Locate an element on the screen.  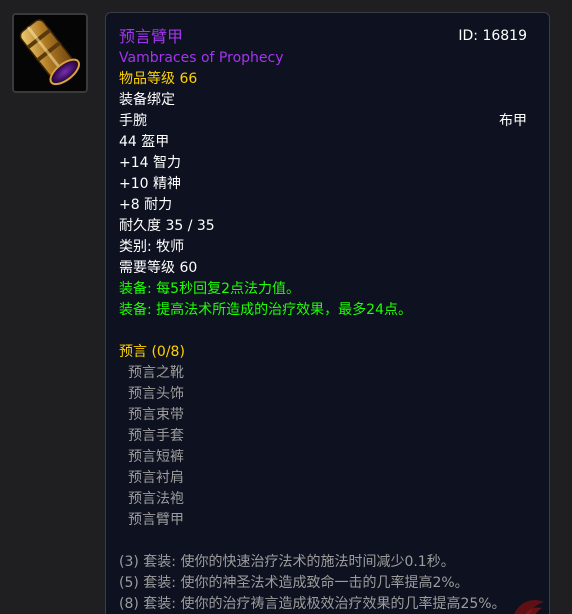
site-logo-icon is located at coordinates (528, 602).